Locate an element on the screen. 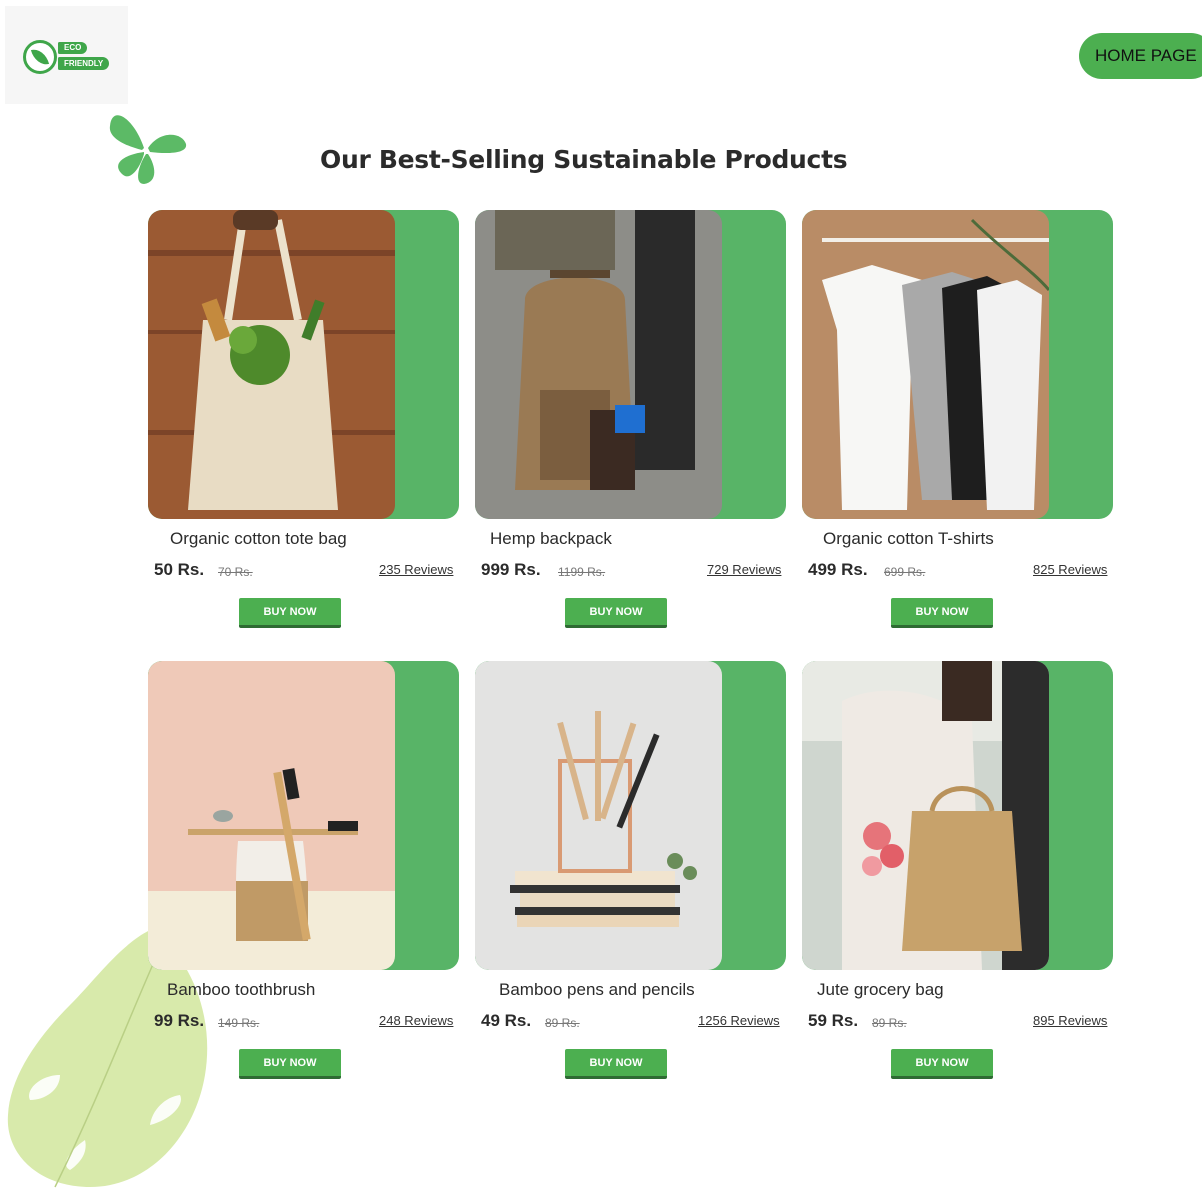 The width and height of the screenshot is (1202, 1192). product-reviews-link: 1256 Reviews is located at coordinates (739, 1020).